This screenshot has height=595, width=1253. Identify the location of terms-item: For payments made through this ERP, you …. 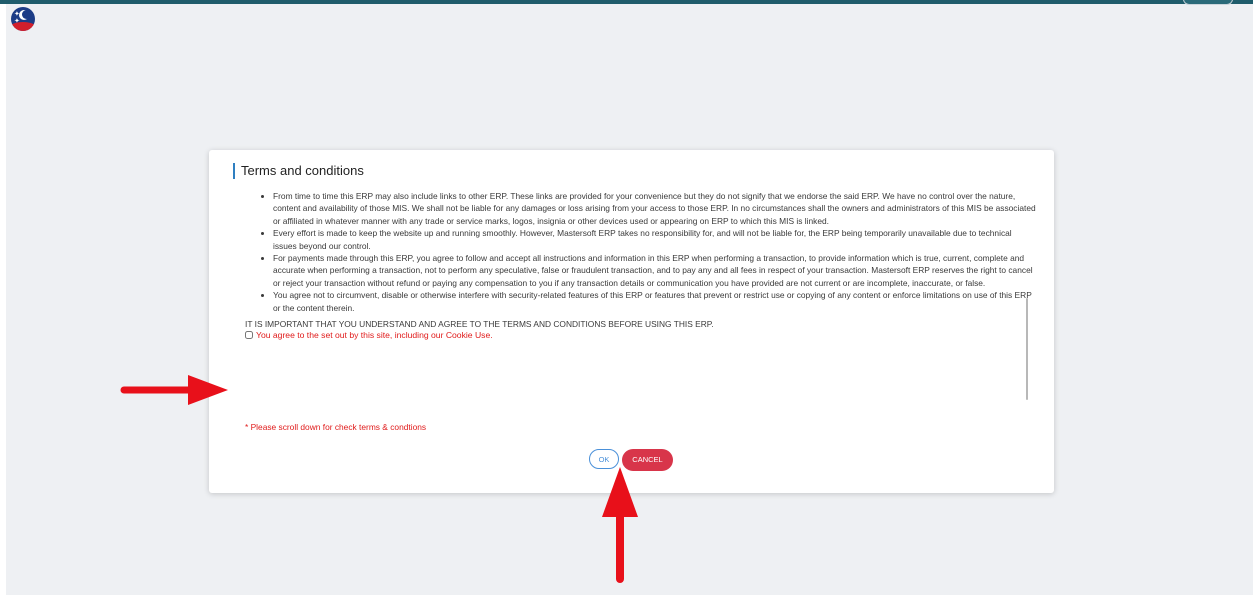
(655, 270).